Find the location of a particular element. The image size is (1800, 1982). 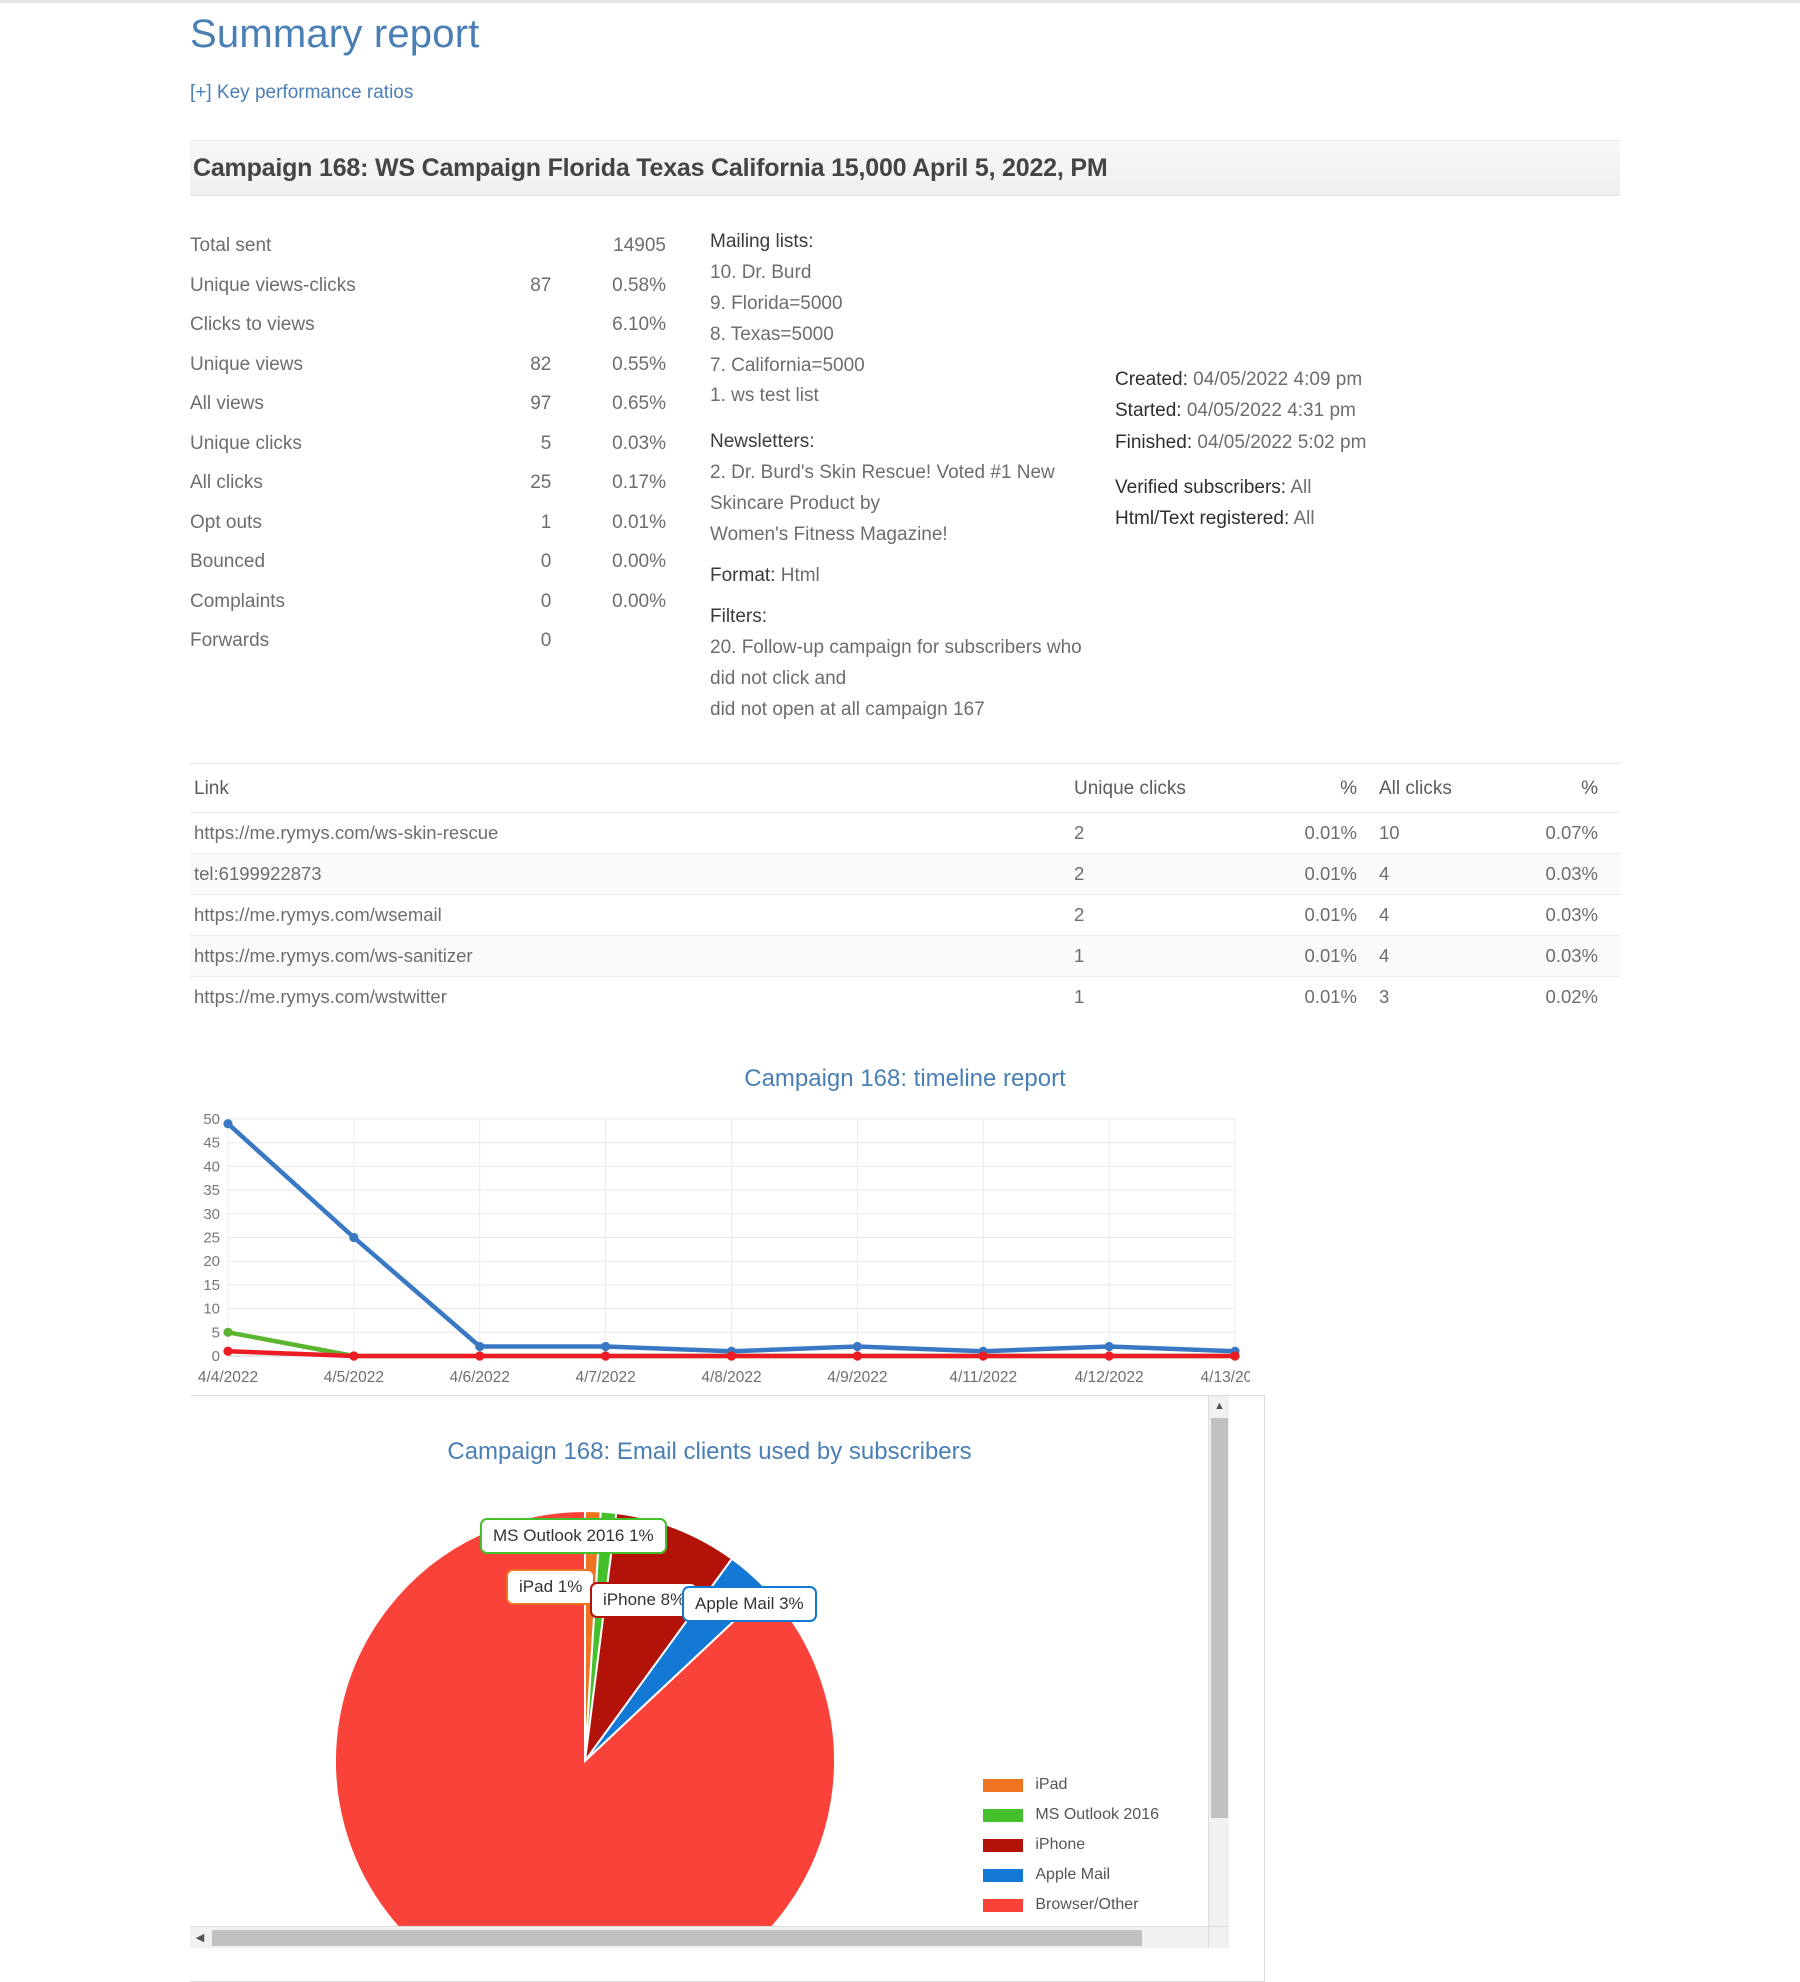

panel-horizontal-scrollbar: ◀ ▶ is located at coordinates (709, 1937).